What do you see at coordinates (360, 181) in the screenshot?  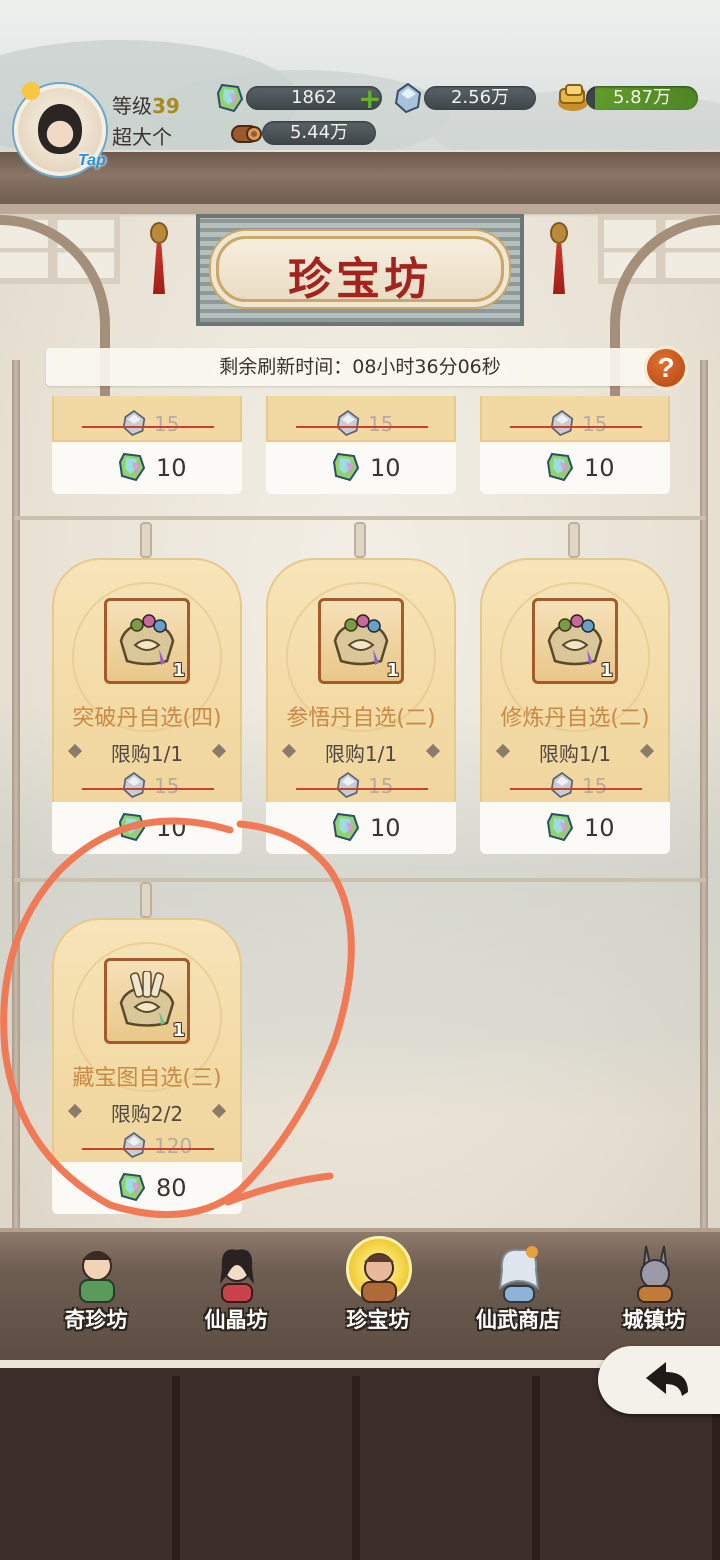 I see `wood-beam` at bounding box center [360, 181].